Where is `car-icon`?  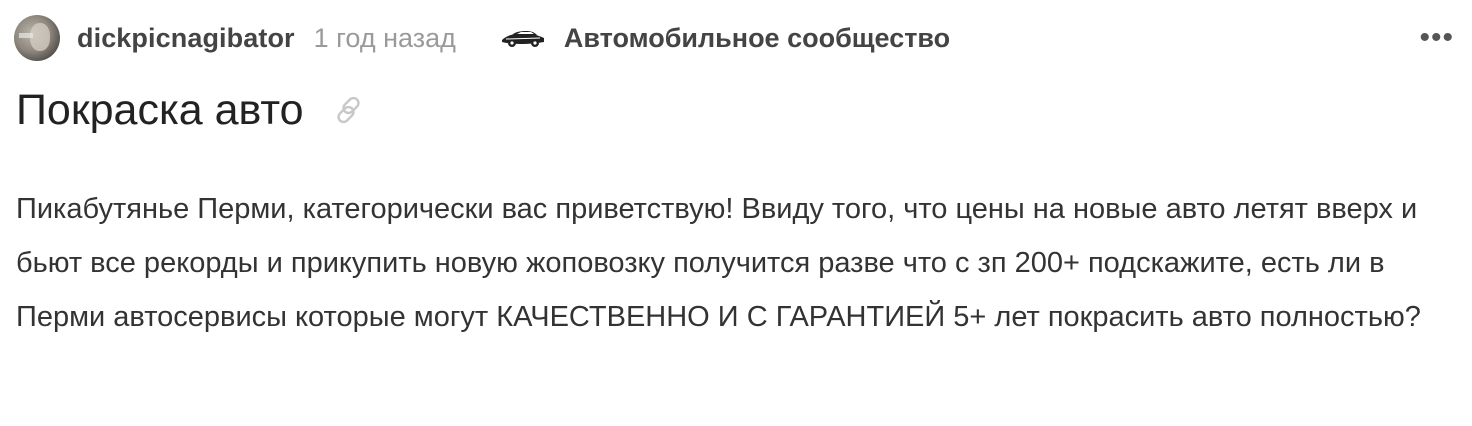
car-icon is located at coordinates (523, 38).